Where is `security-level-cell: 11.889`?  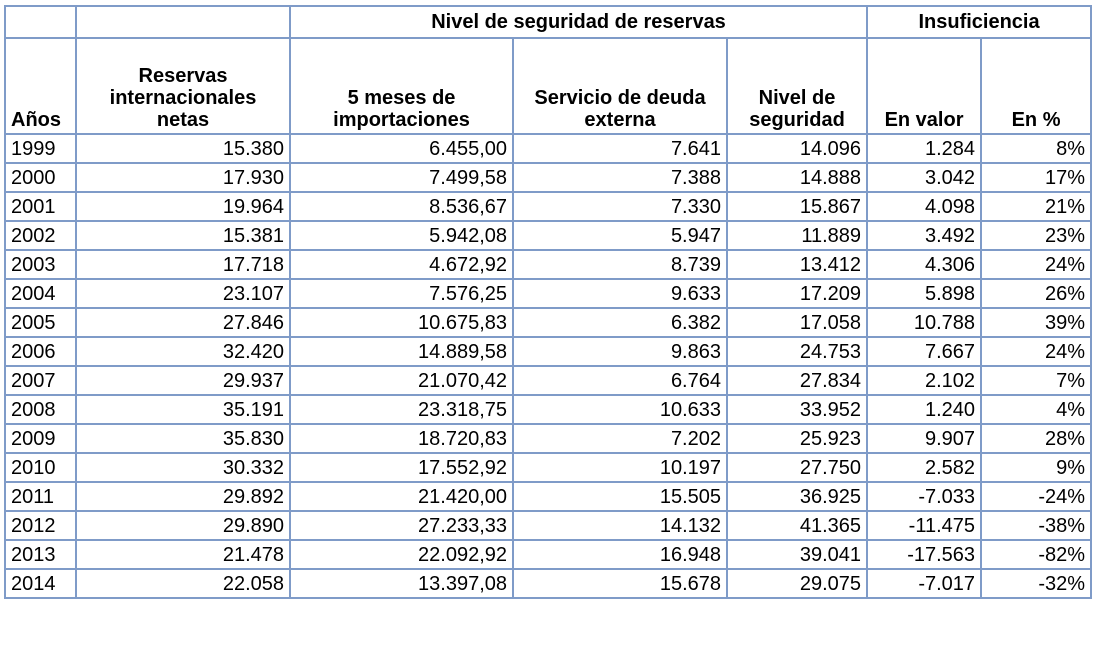
security-level-cell: 11.889 is located at coordinates (797, 235).